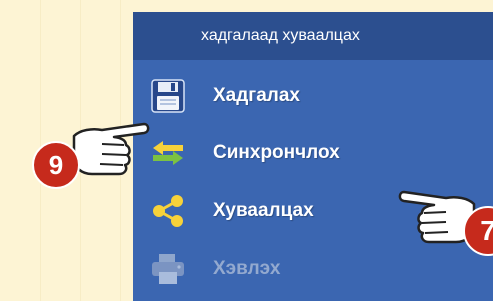 Image resolution: width=493 pixels, height=301 pixels. Describe the element at coordinates (247, 268) in the screenshot. I see `menu-item-label: Хэвлэх` at that location.